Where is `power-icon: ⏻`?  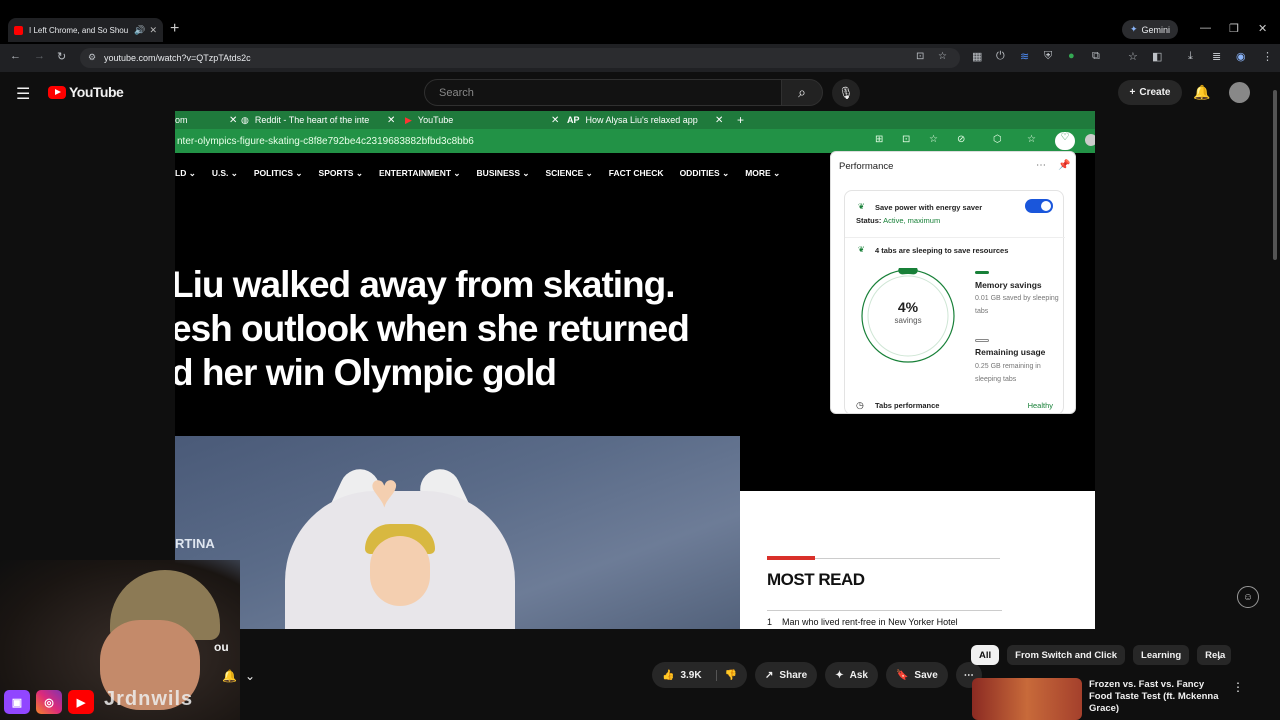
power-icon: ⏻ is located at coordinates (1000, 56).